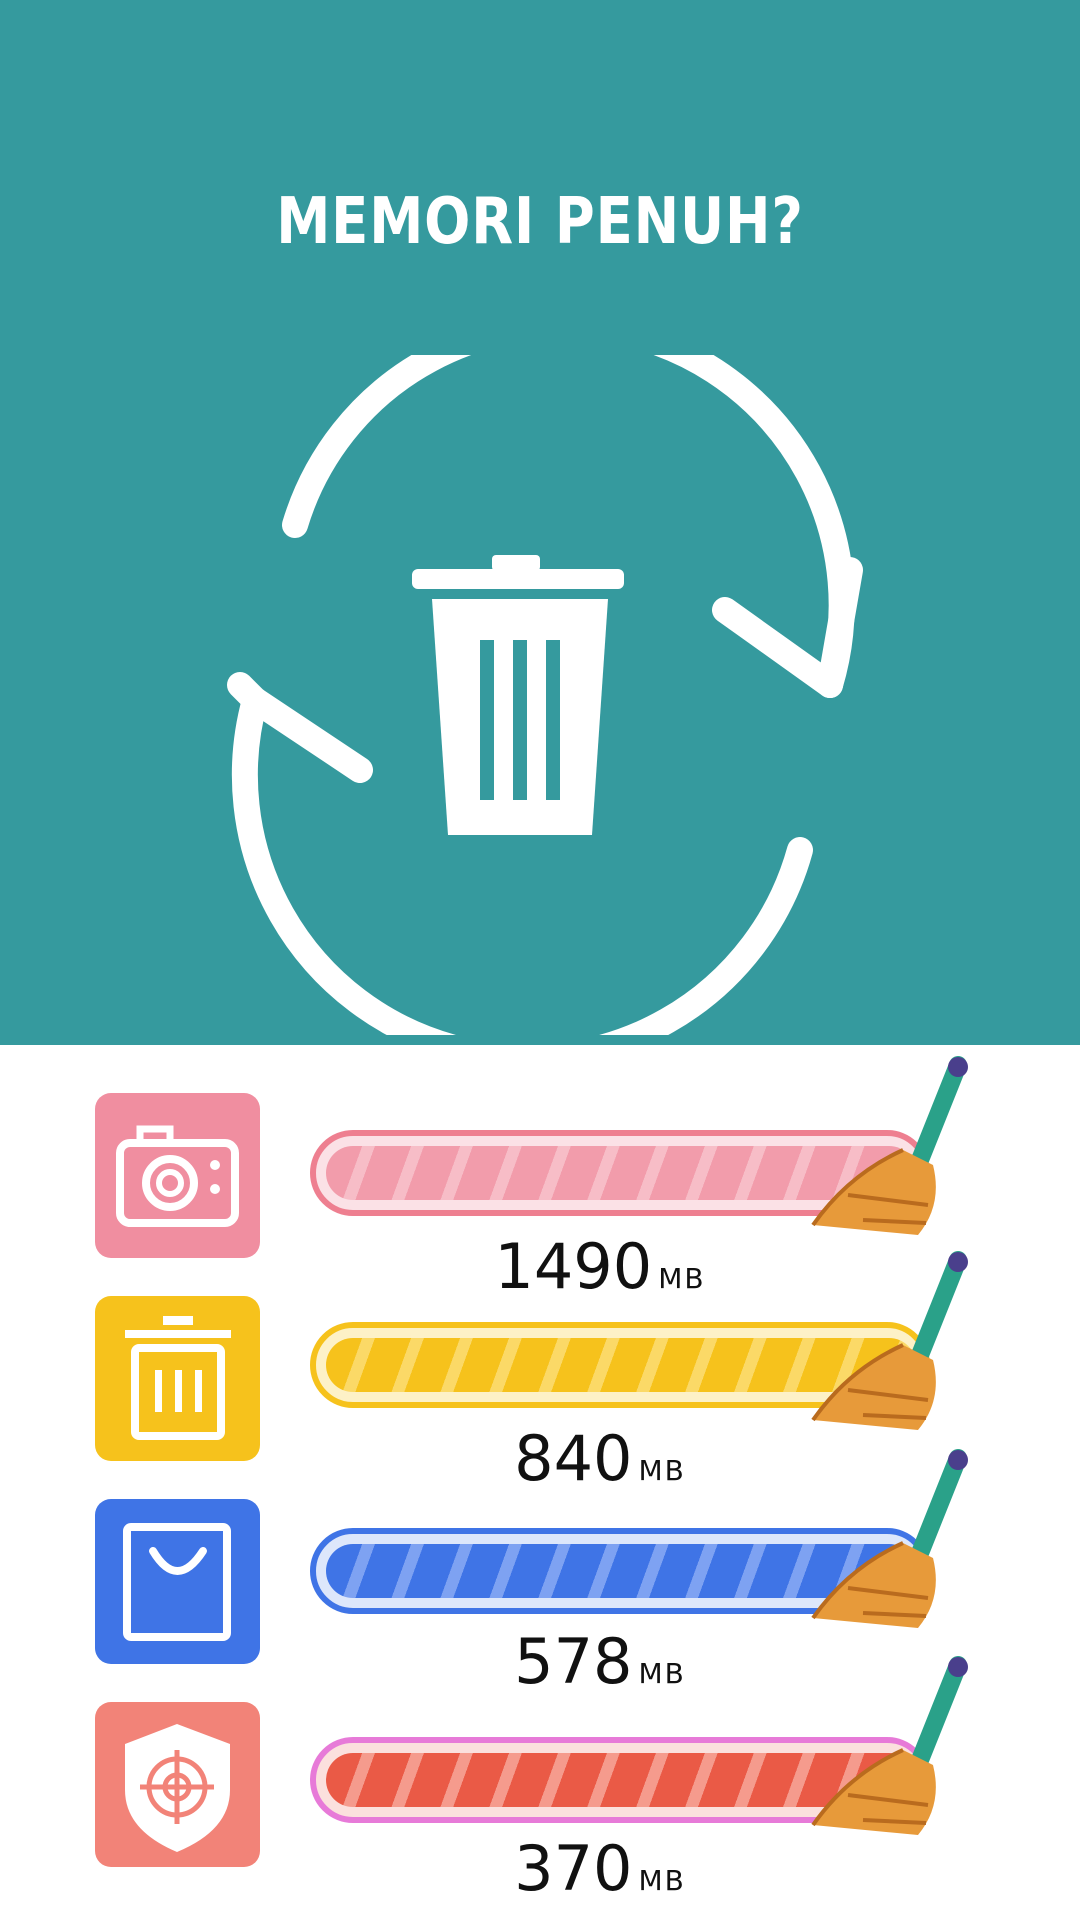 Image resolution: width=1080 pixels, height=1920 pixels. I want to click on trash-icon, so click(177, 1378).